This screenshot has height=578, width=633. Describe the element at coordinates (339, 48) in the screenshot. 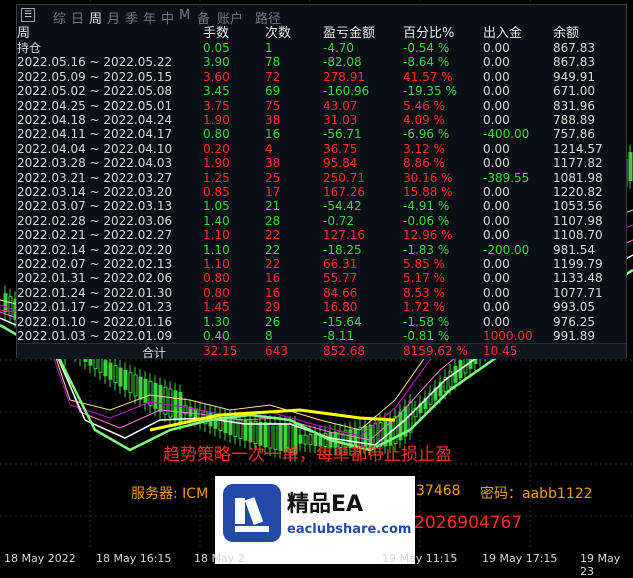

I see `cell-pnl: -4.70` at that location.